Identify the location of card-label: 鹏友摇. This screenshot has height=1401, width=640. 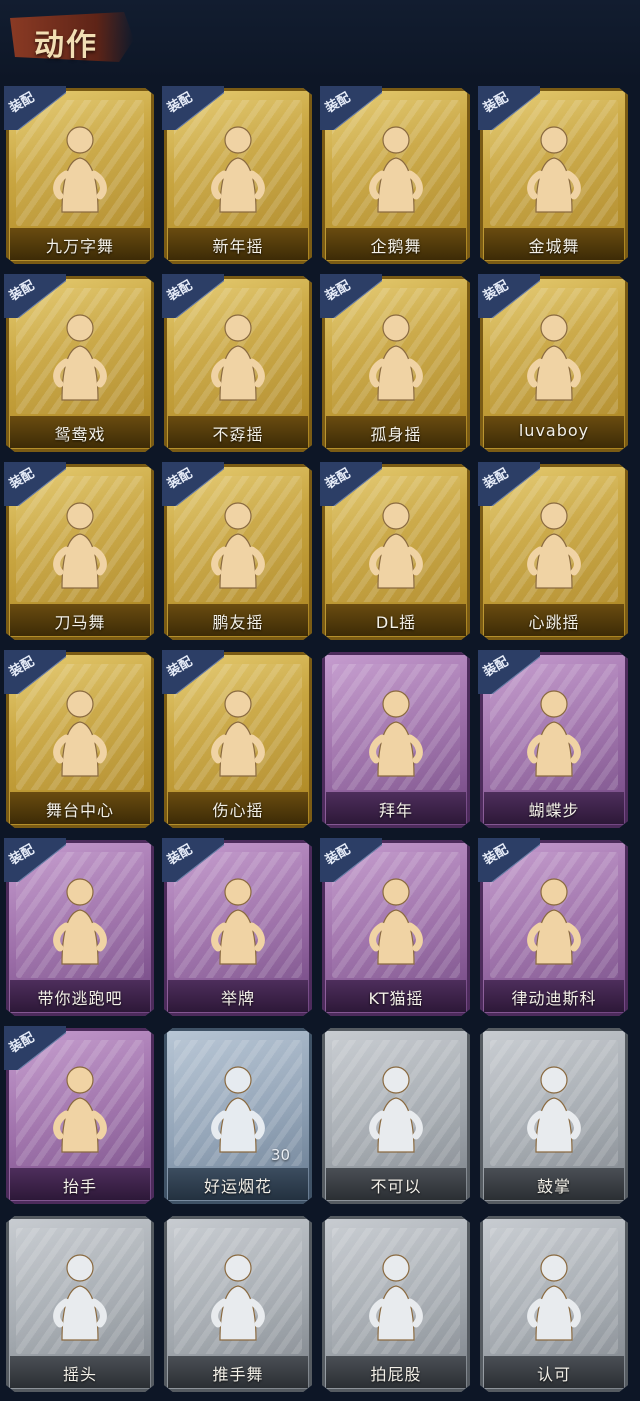
(238, 622).